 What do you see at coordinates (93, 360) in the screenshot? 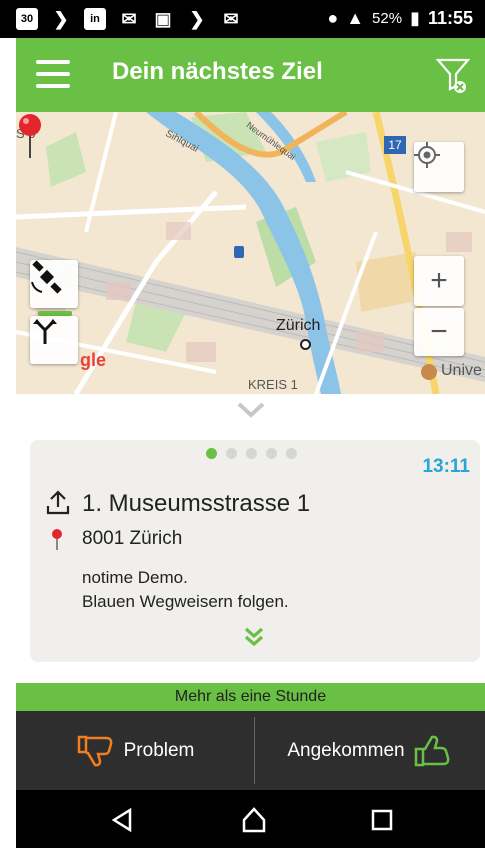
I see `google-logo: gle` at bounding box center [93, 360].